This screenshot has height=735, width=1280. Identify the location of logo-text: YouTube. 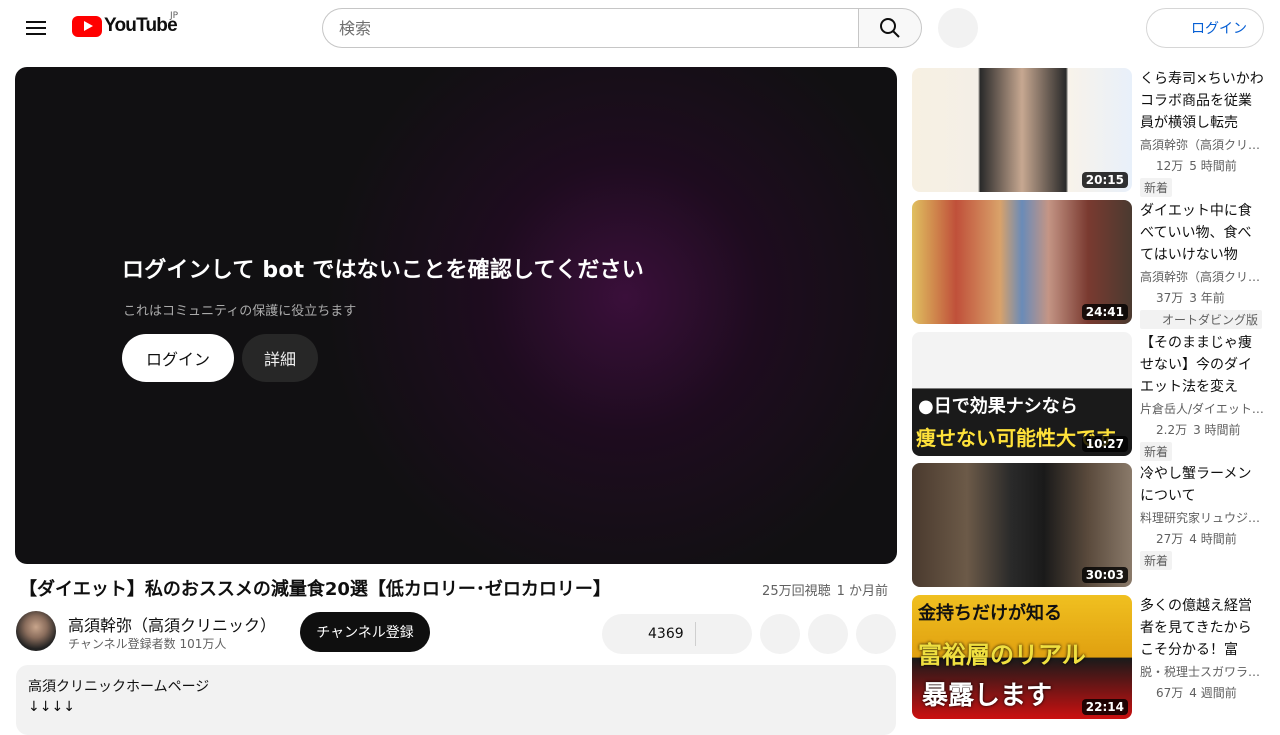
(141, 25).